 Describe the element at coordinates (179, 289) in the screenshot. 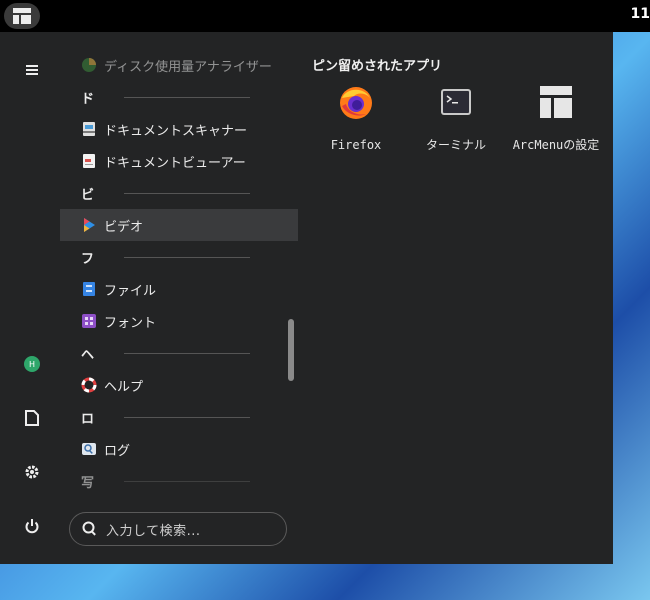

I see `list-item-files: ファイル` at that location.